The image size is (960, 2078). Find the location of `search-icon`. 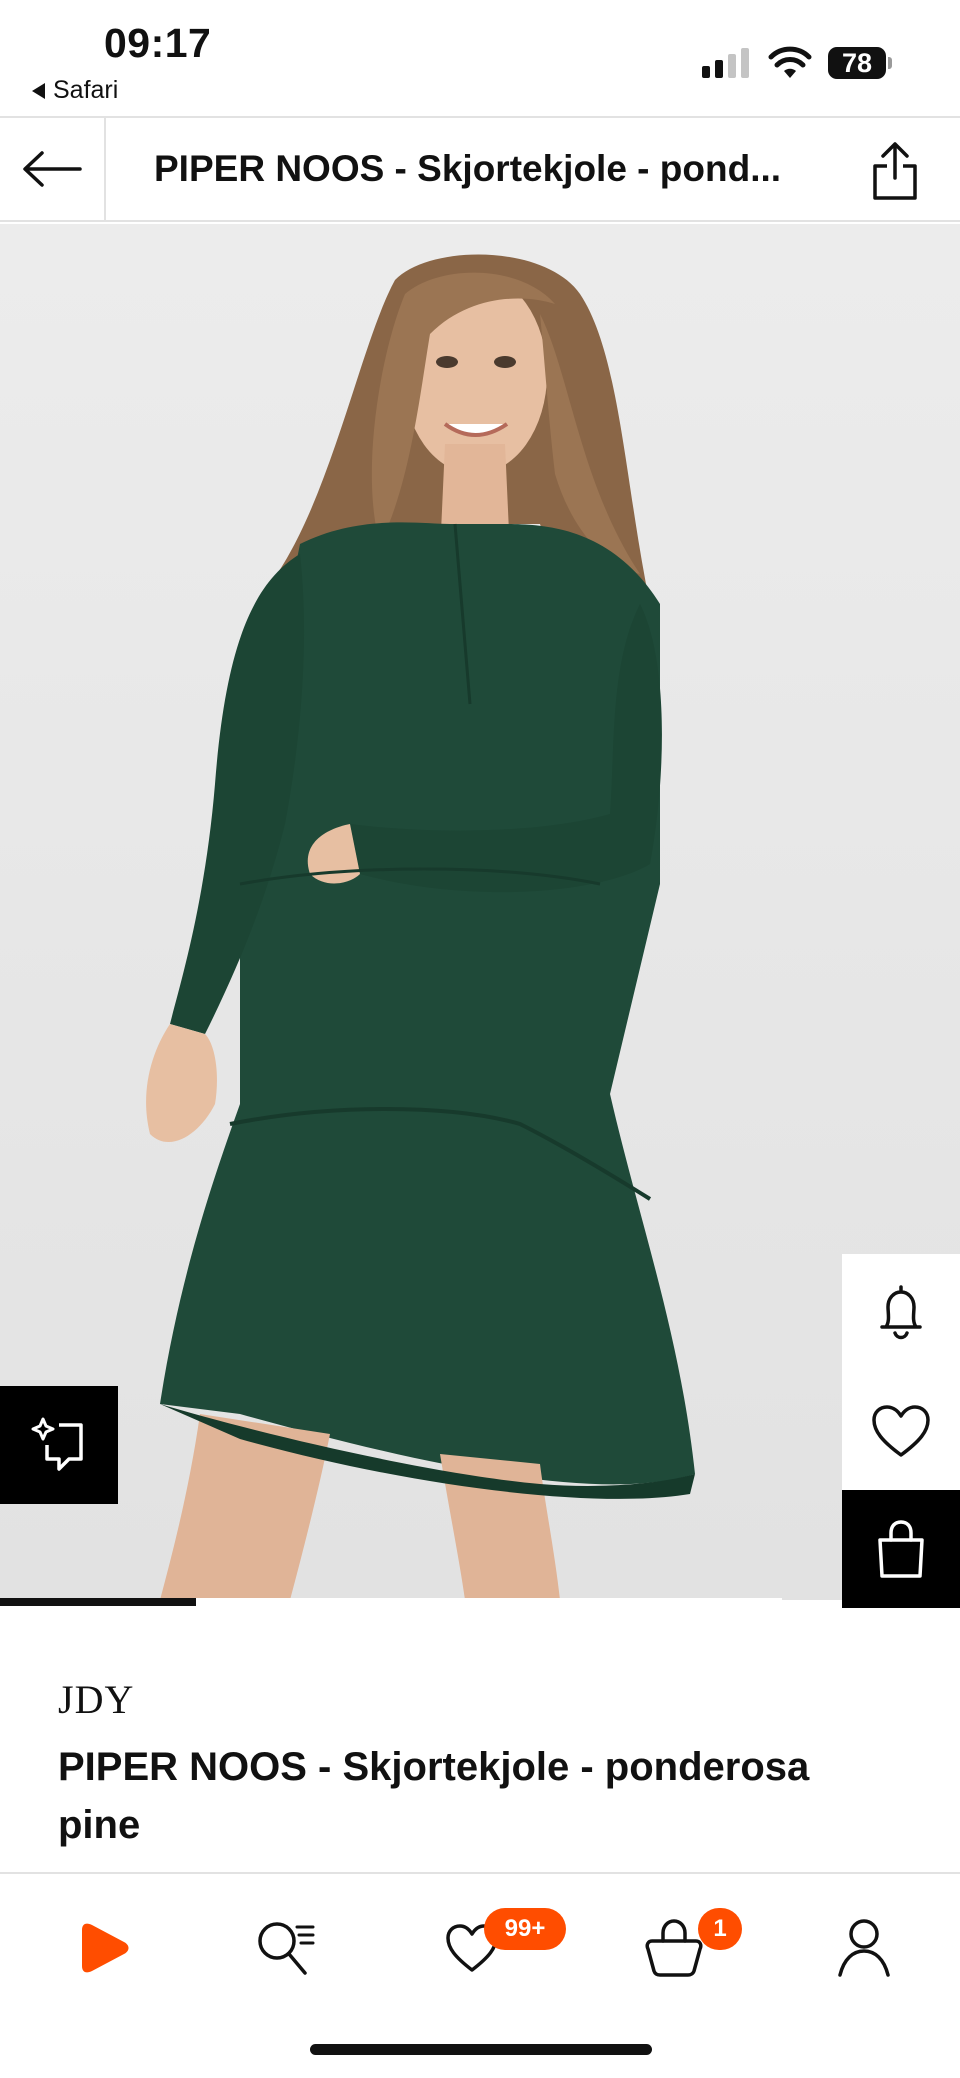

search-icon is located at coordinates (286, 1948).